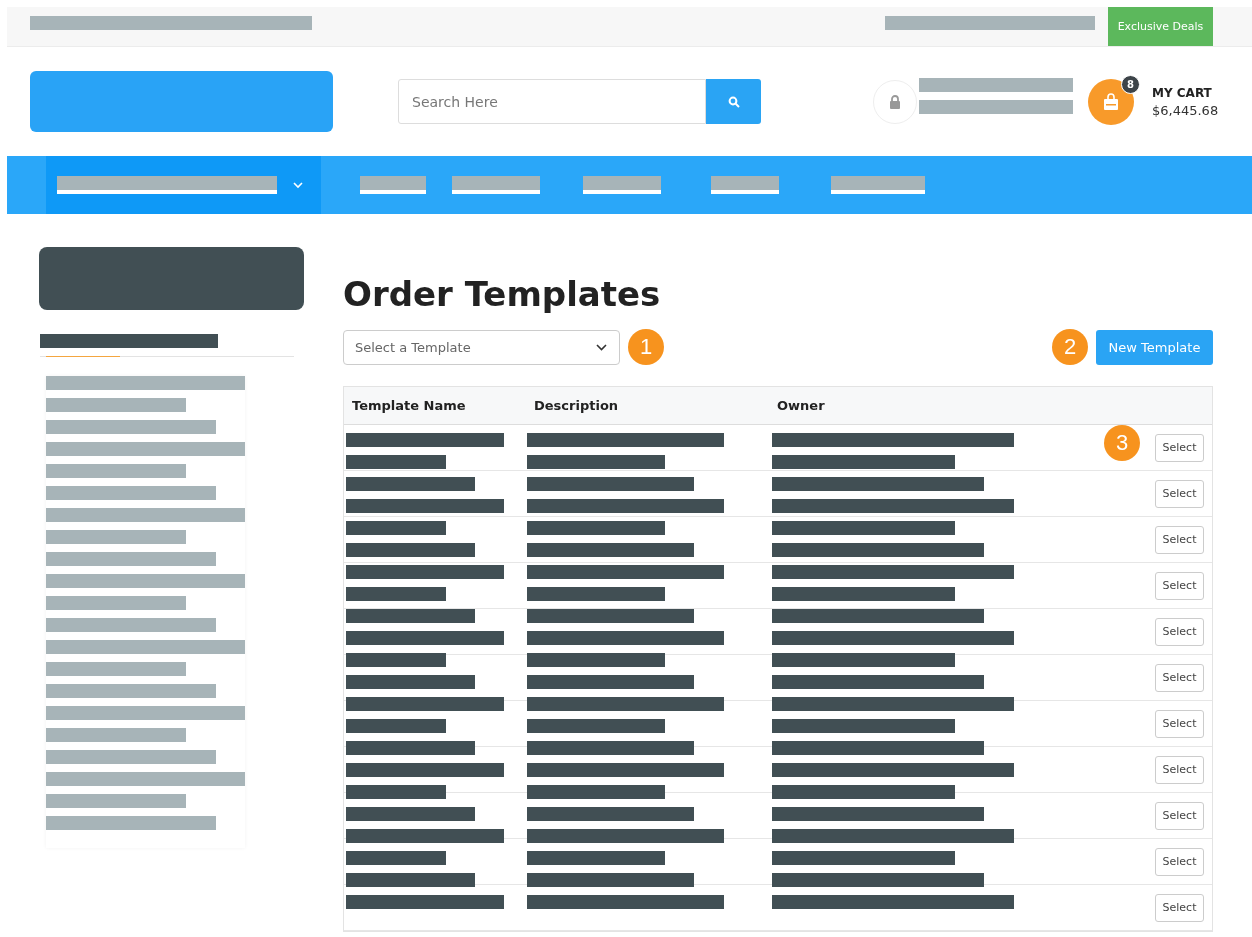 This screenshot has width=1252, height=937. I want to click on cart-total: $6,445.68, so click(1185, 110).